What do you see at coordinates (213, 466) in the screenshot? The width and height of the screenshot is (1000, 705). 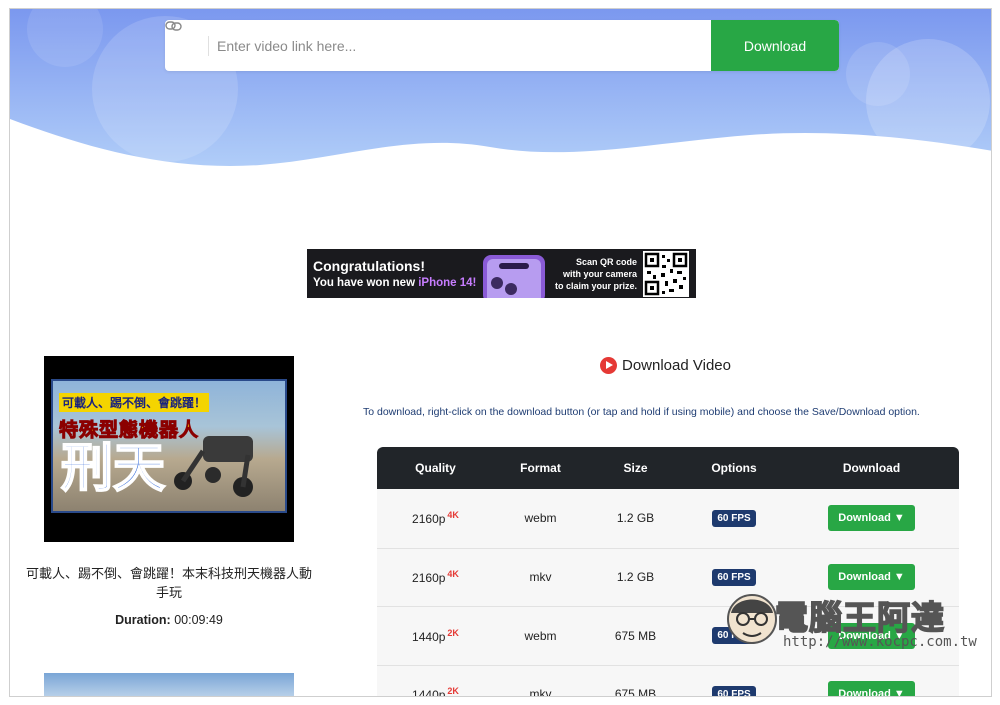 I see `robot-image` at bounding box center [213, 466].